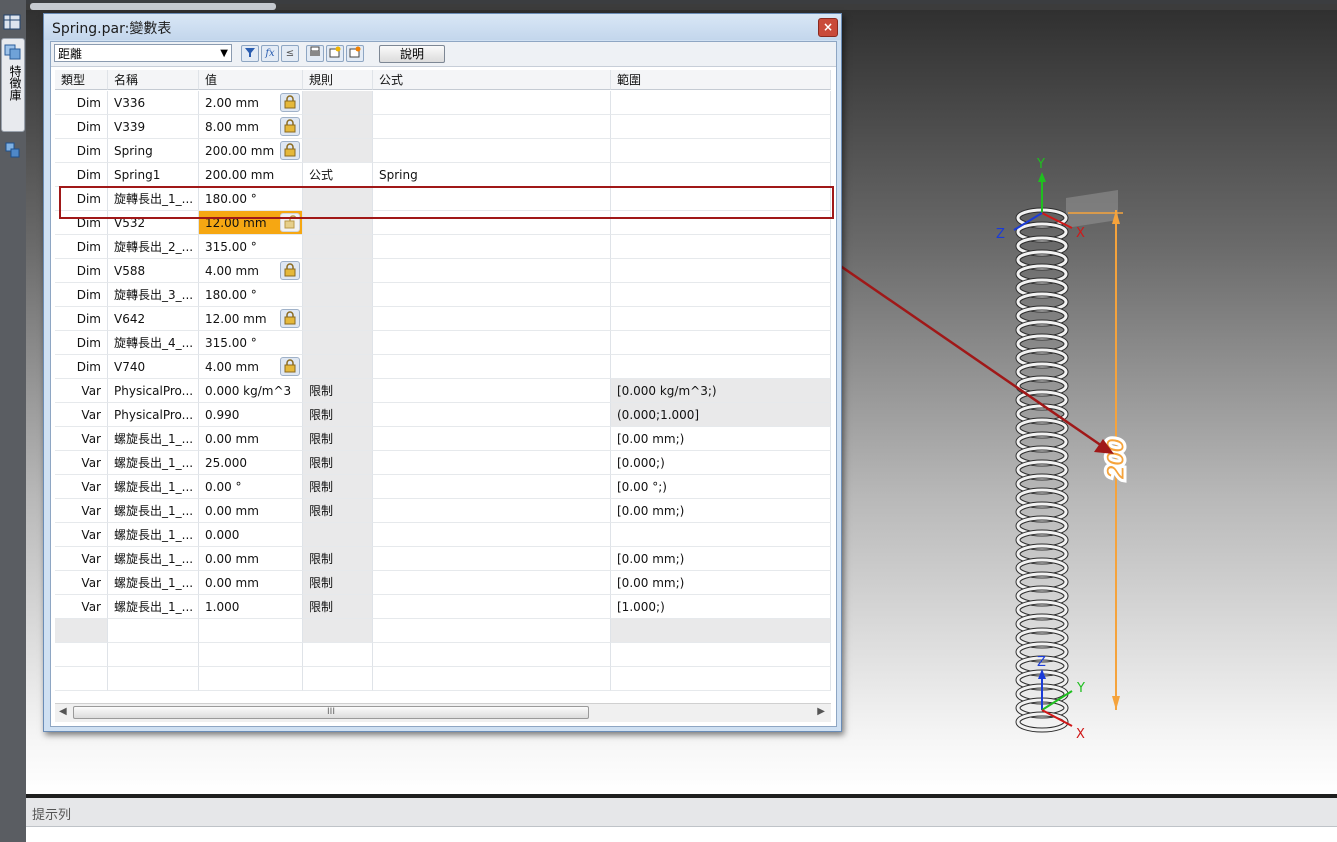  I want to click on top-scroll-handle, so click(153, 6).